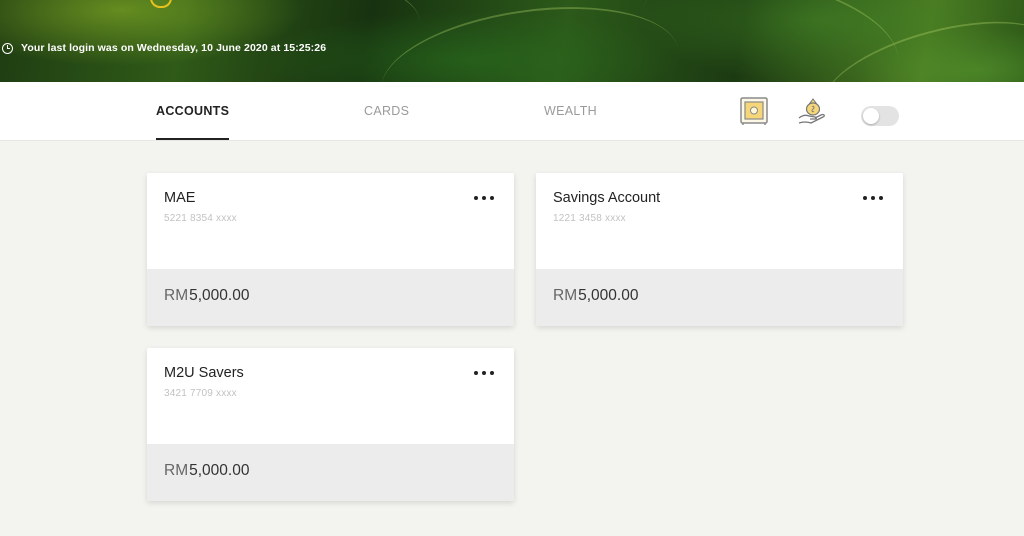 This screenshot has width=1024, height=536. What do you see at coordinates (7, 48) in the screenshot?
I see `clock-icon` at bounding box center [7, 48].